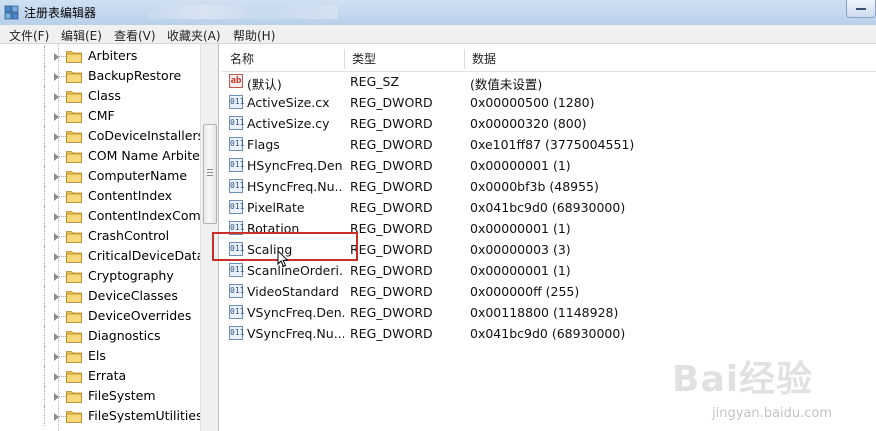  What do you see at coordinates (100, 376) in the screenshot?
I see `tree-item-errata: Errata` at bounding box center [100, 376].